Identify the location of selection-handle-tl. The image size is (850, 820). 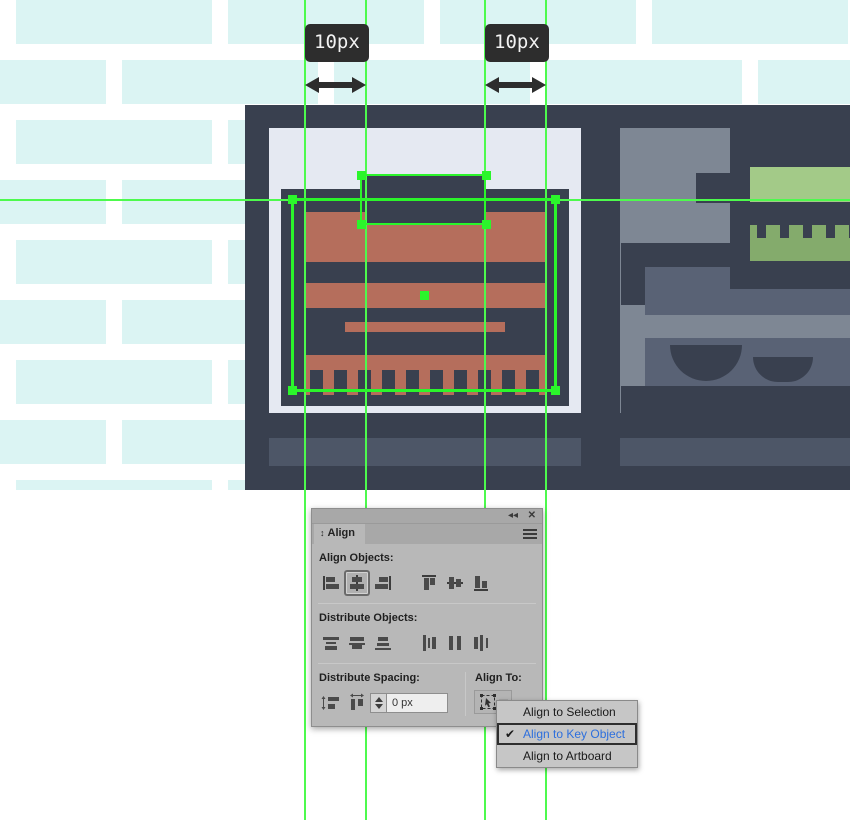
(292, 199).